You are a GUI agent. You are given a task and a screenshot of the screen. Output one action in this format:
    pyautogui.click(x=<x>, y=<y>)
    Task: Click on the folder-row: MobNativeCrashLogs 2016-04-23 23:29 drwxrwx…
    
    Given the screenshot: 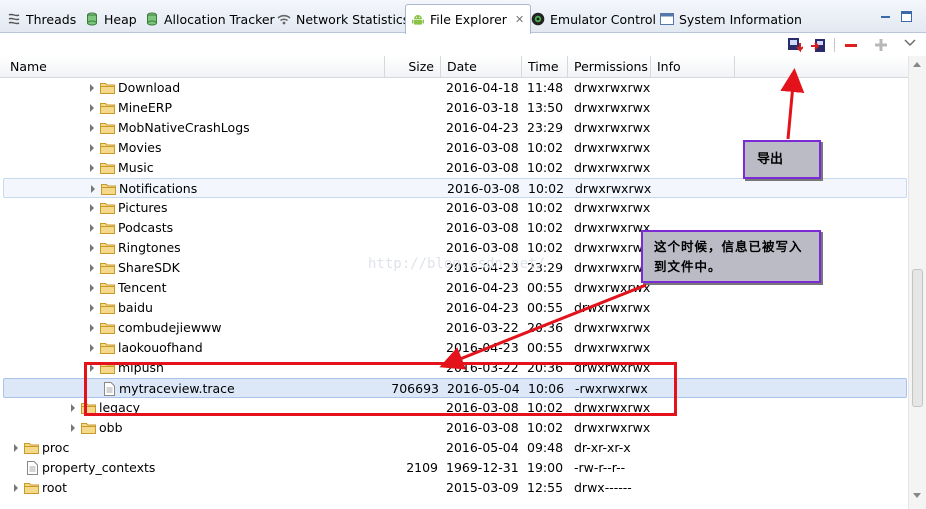 What is the action you would take?
    pyautogui.click(x=454, y=128)
    